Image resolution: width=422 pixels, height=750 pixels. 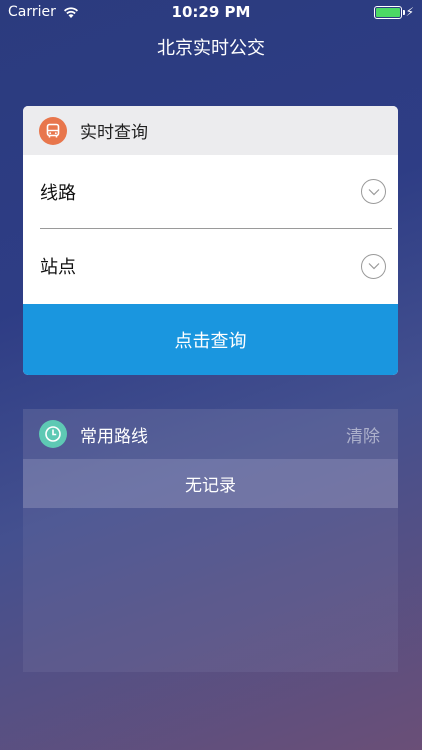 I want to click on charging-icon: ⚡, so click(x=409, y=12).